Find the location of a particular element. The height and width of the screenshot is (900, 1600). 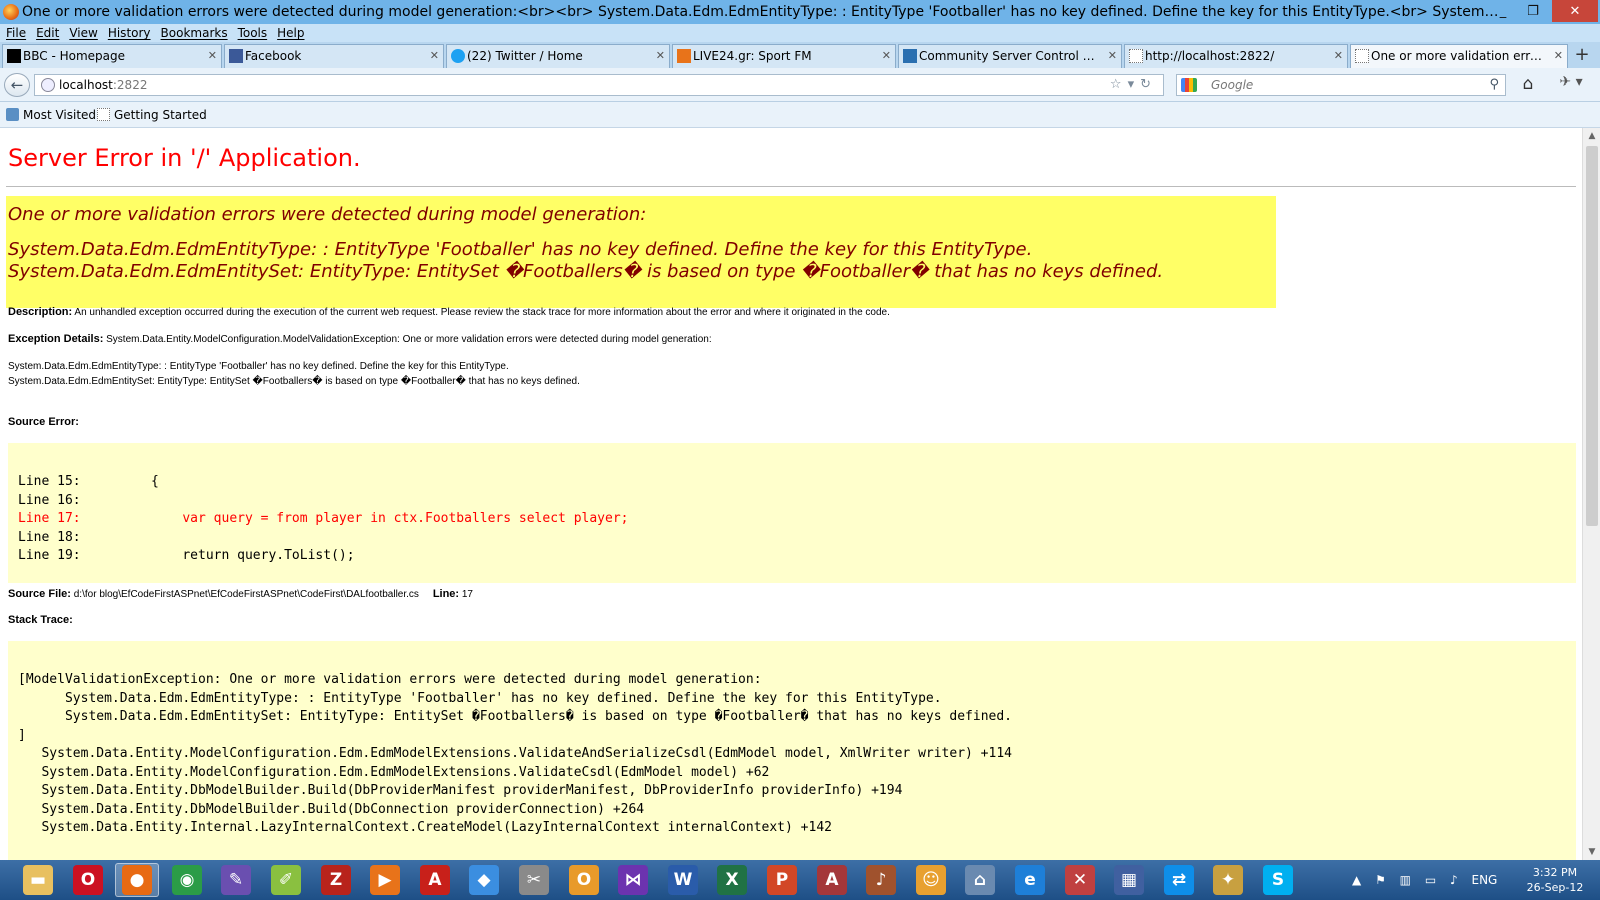

search-input: Google ⚲ is located at coordinates (1341, 85).